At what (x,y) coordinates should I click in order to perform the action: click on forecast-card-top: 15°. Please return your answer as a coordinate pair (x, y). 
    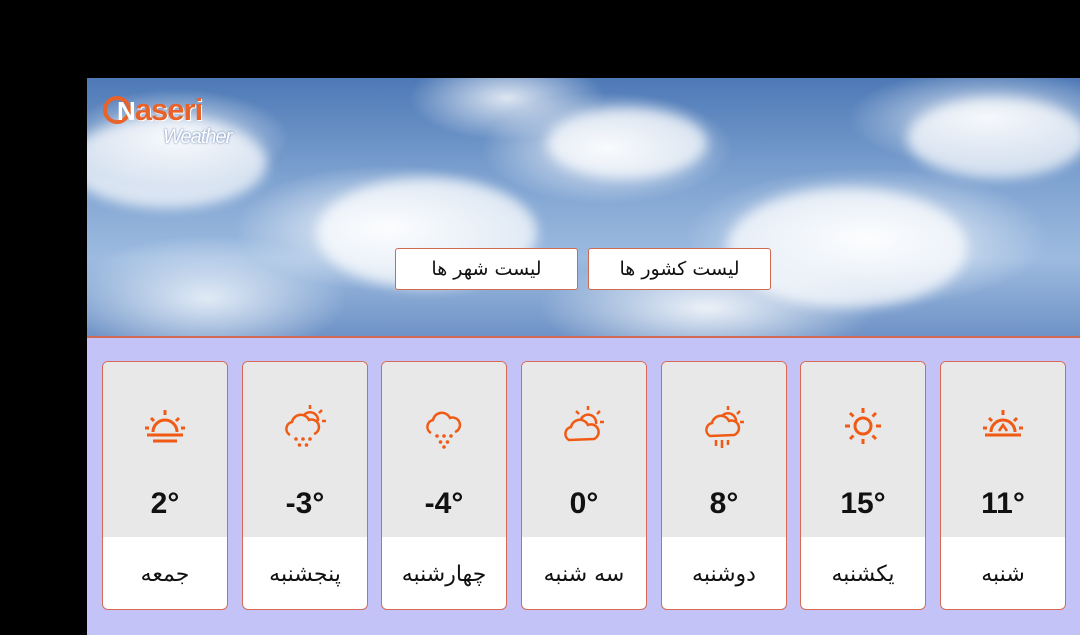
    Looking at the image, I should click on (863, 449).